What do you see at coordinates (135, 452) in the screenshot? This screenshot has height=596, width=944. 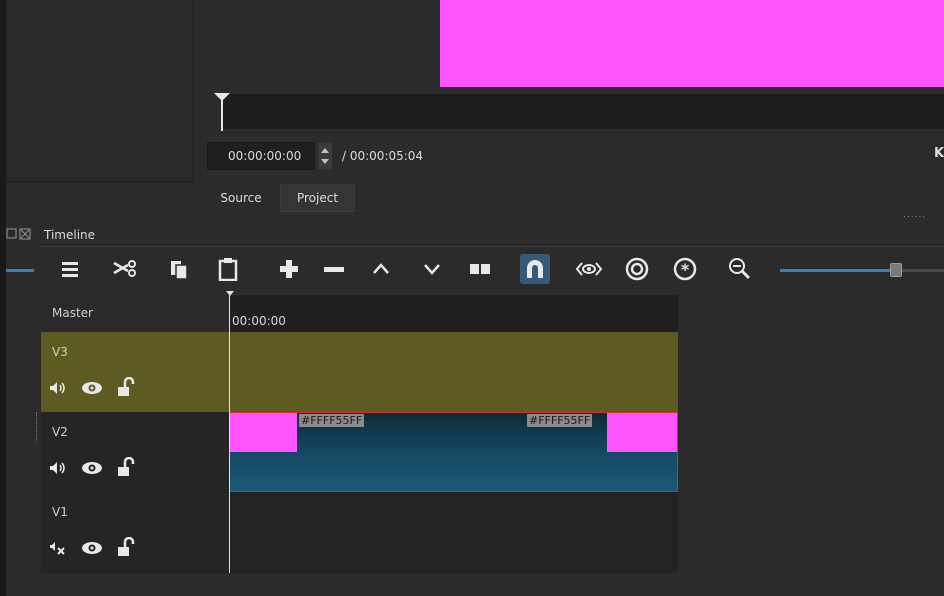 I see `track-header-v2: V2` at bounding box center [135, 452].